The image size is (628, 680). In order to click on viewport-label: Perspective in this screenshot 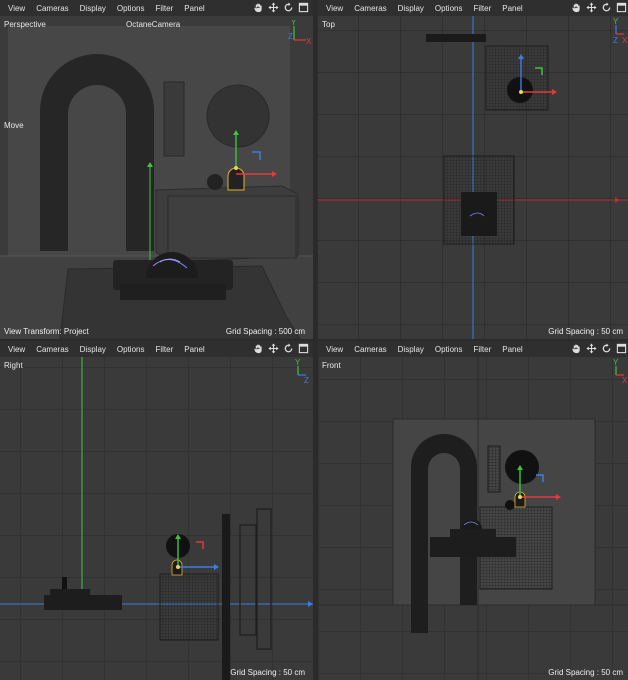, I will do `click(25, 24)`.